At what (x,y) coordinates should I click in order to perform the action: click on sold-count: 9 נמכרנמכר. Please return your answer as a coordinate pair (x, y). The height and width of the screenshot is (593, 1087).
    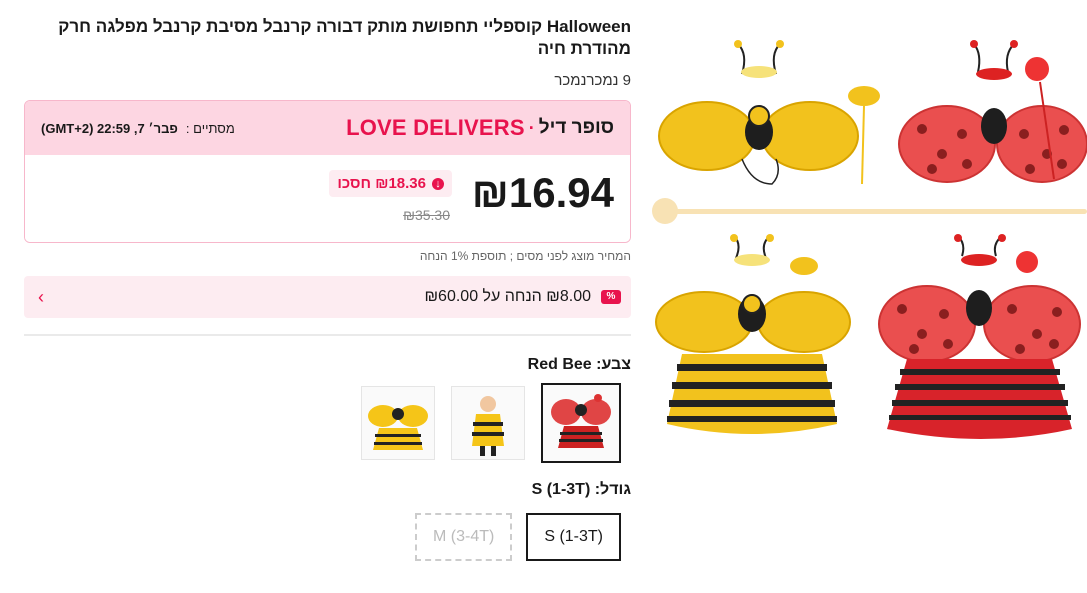
    Looking at the image, I should click on (592, 80).